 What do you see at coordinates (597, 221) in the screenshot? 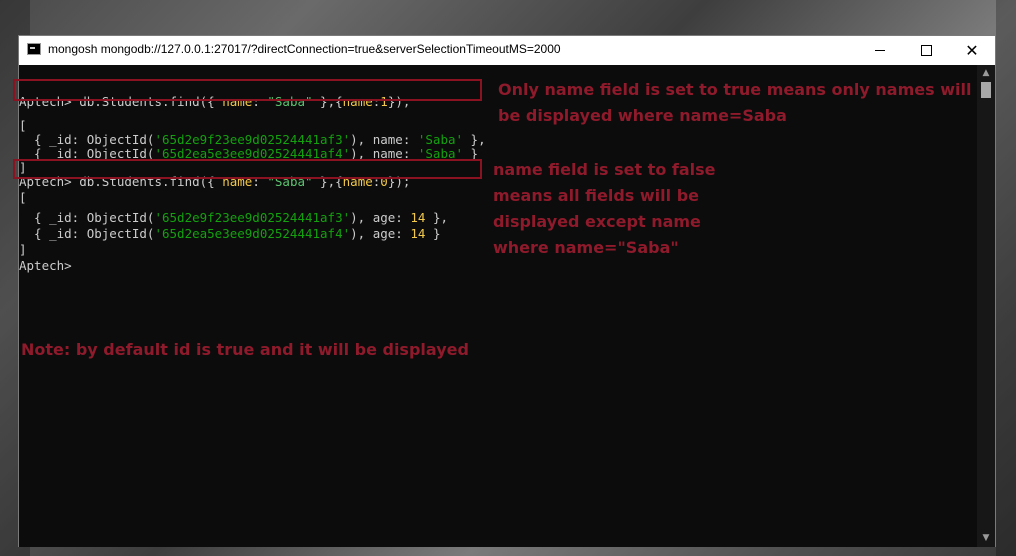
I see `annotation-2-line-3: displayed except name` at bounding box center [597, 221].